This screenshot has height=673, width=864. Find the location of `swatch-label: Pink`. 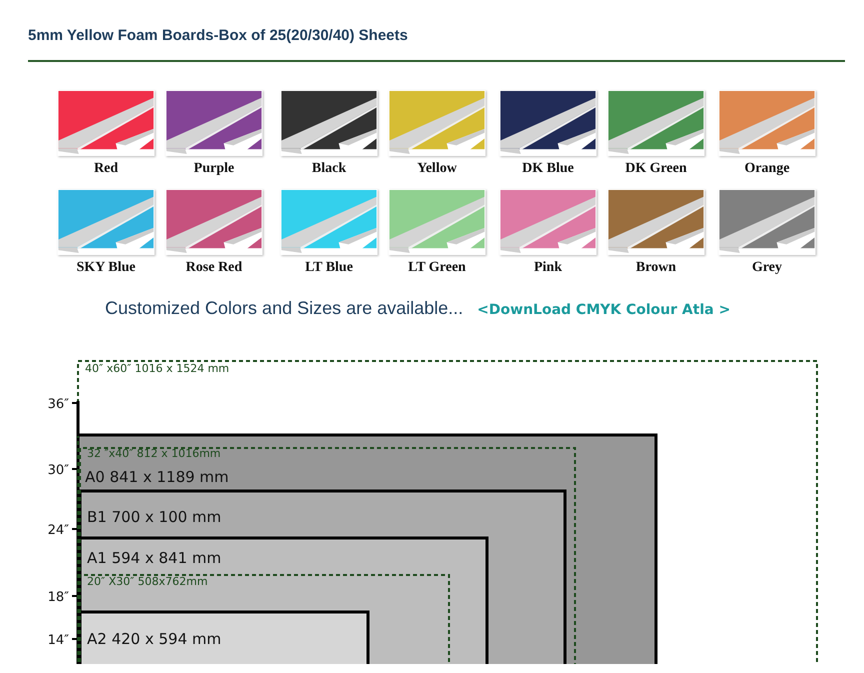

swatch-label: Pink is located at coordinates (547, 268).